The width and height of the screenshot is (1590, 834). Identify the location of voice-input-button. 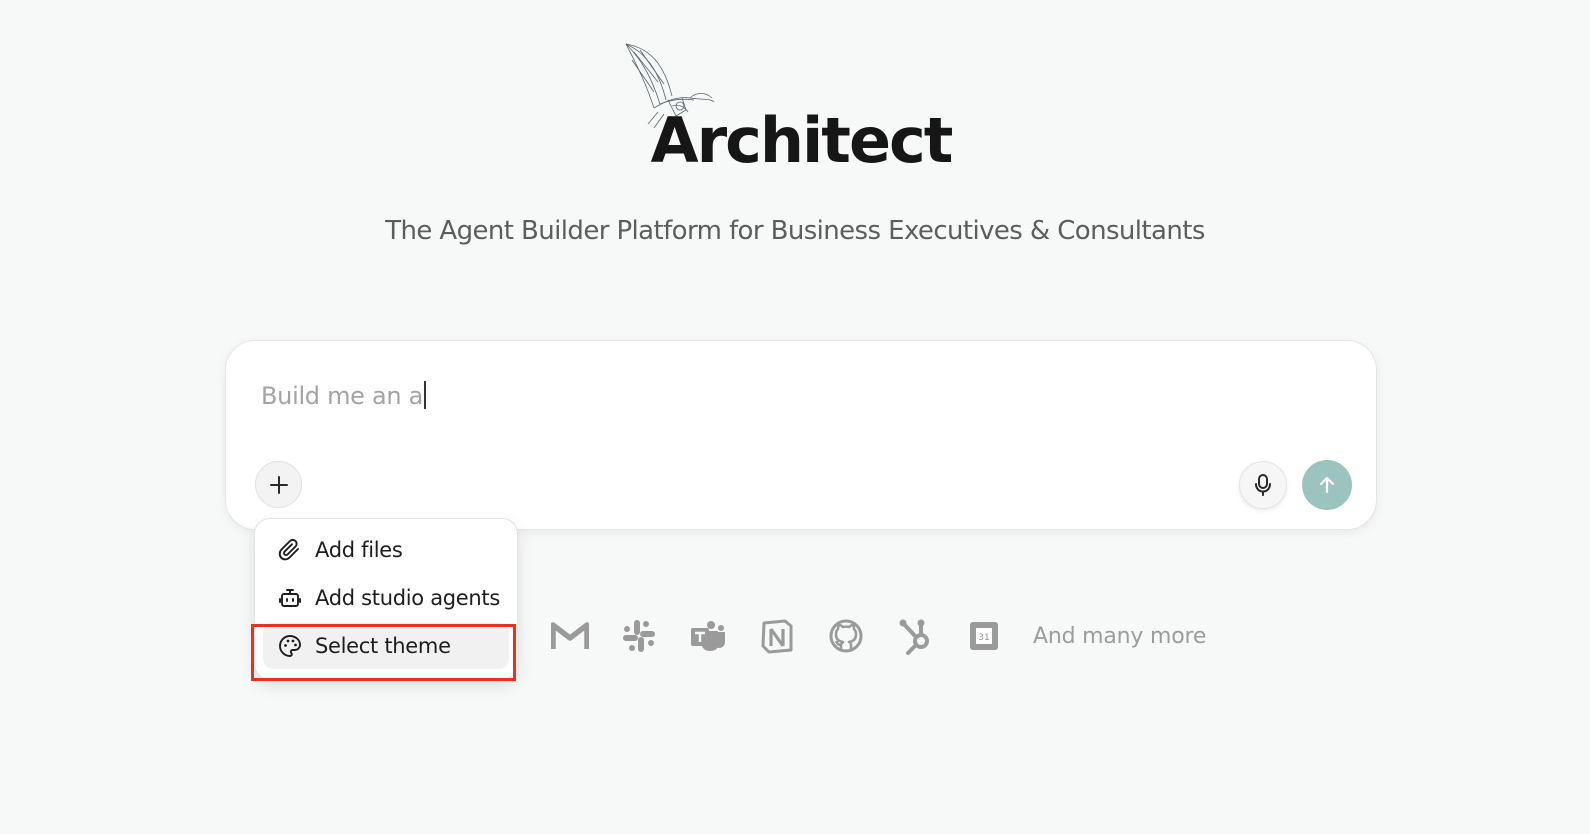
(1263, 485).